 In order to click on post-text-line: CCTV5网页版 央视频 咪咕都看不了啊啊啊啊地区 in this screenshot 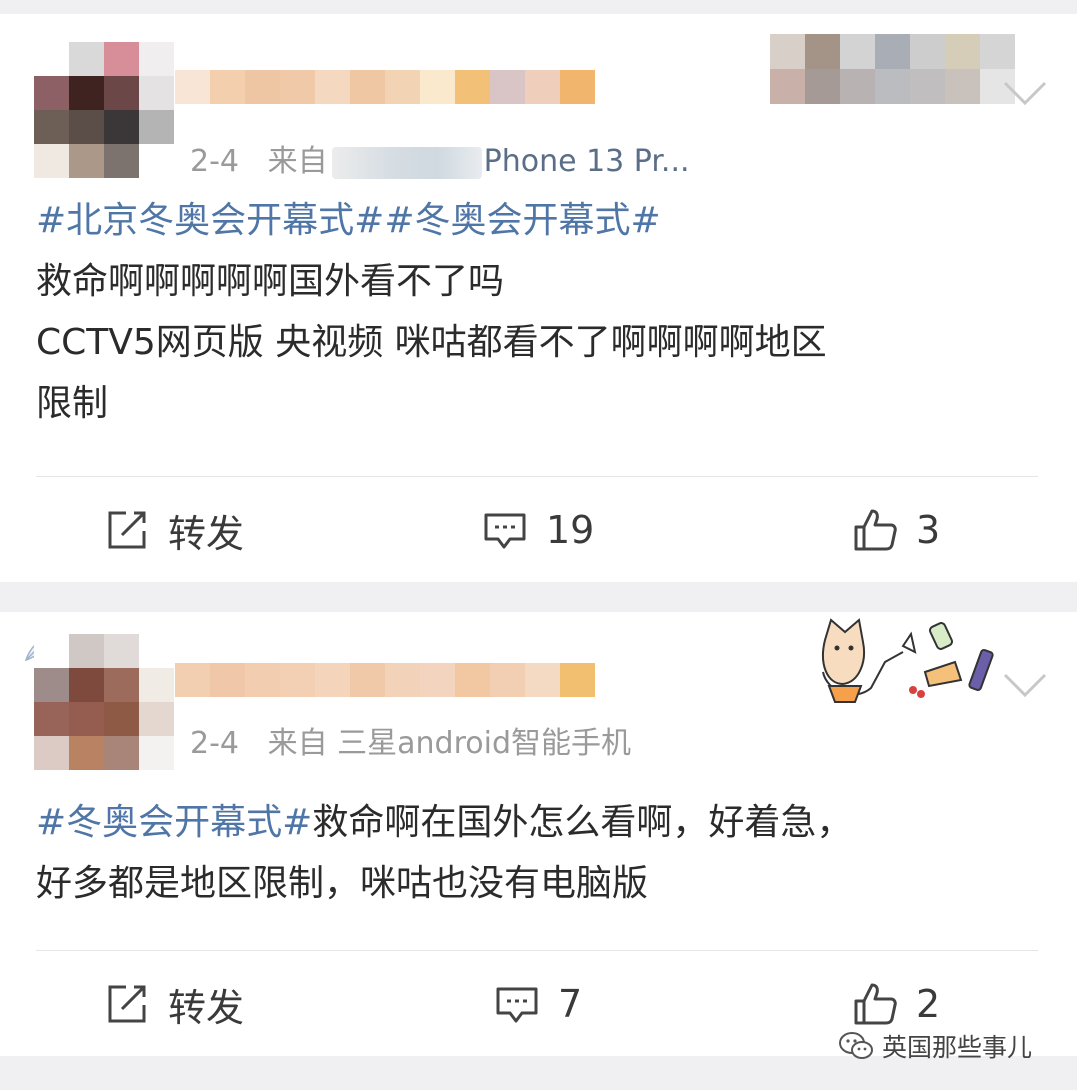, I will do `click(431, 342)`.